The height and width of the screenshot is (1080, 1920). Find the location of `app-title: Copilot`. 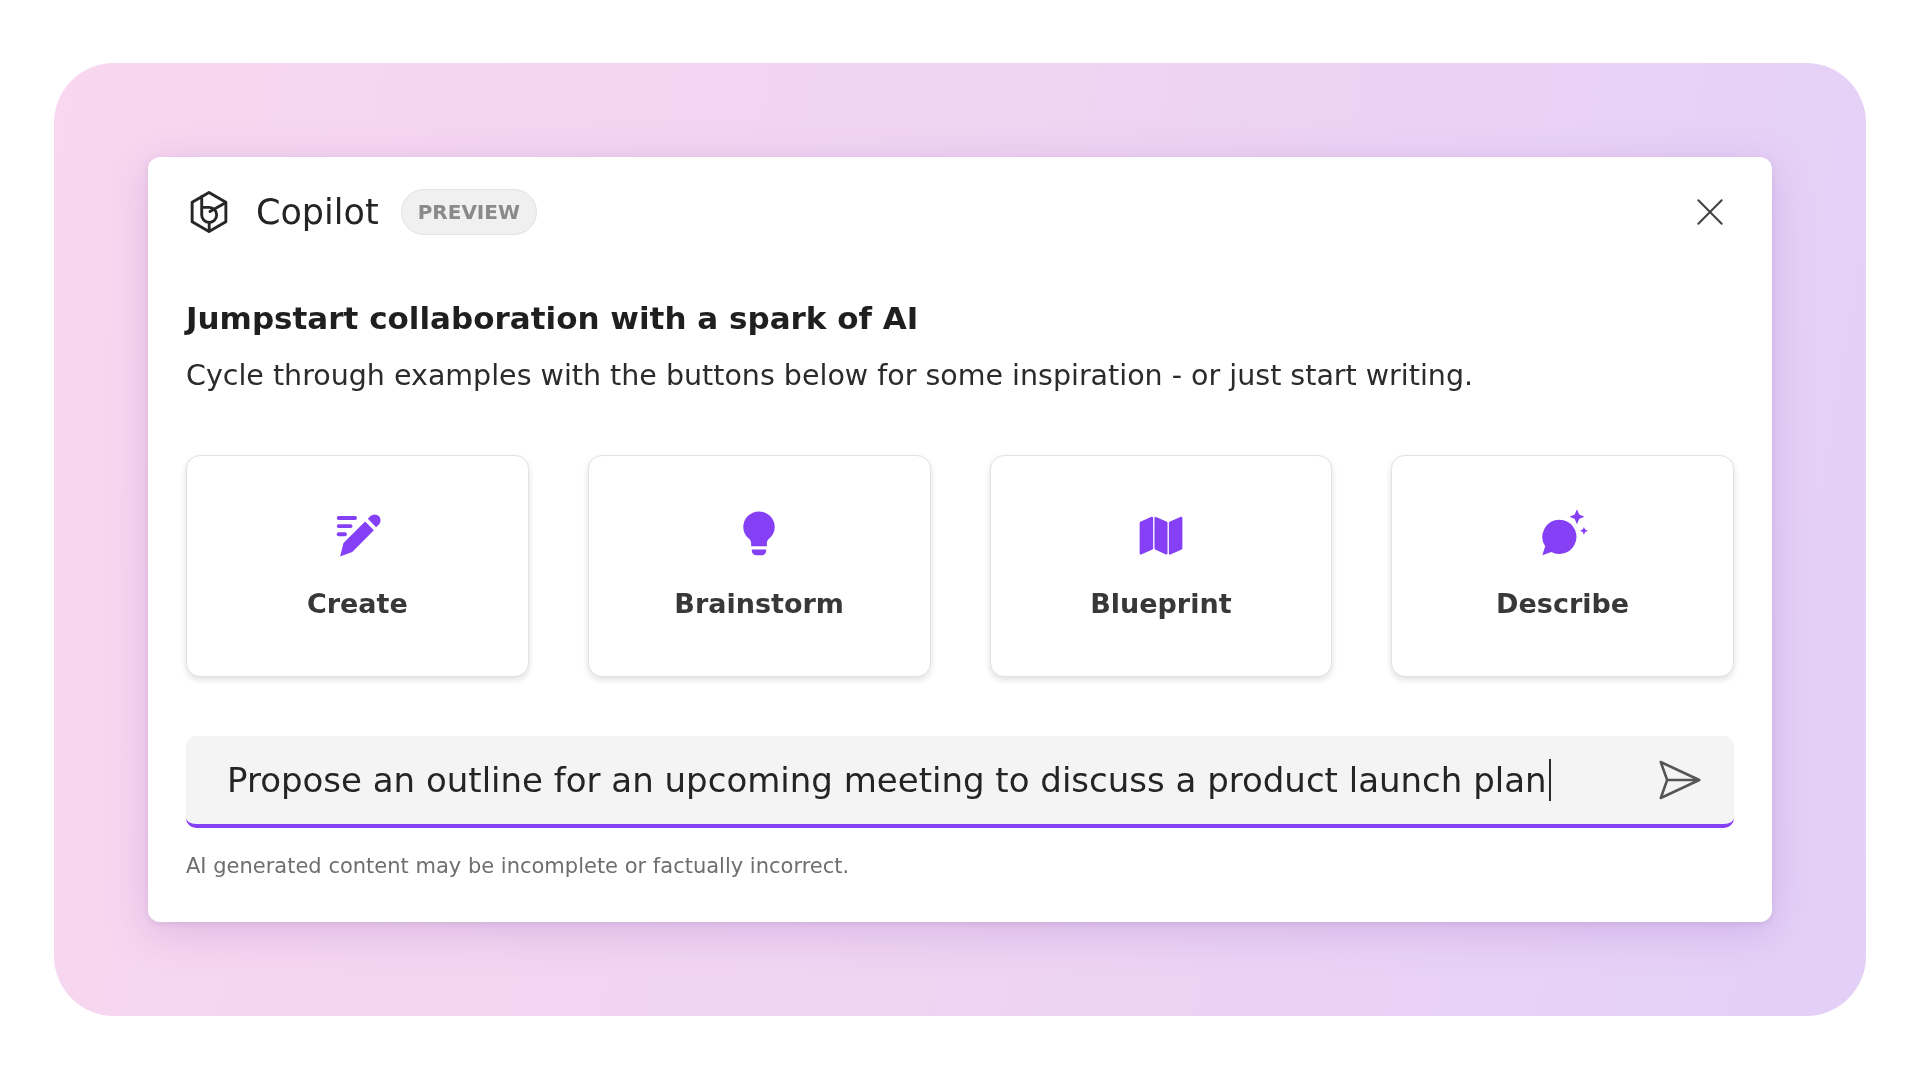

app-title: Copilot is located at coordinates (317, 212).